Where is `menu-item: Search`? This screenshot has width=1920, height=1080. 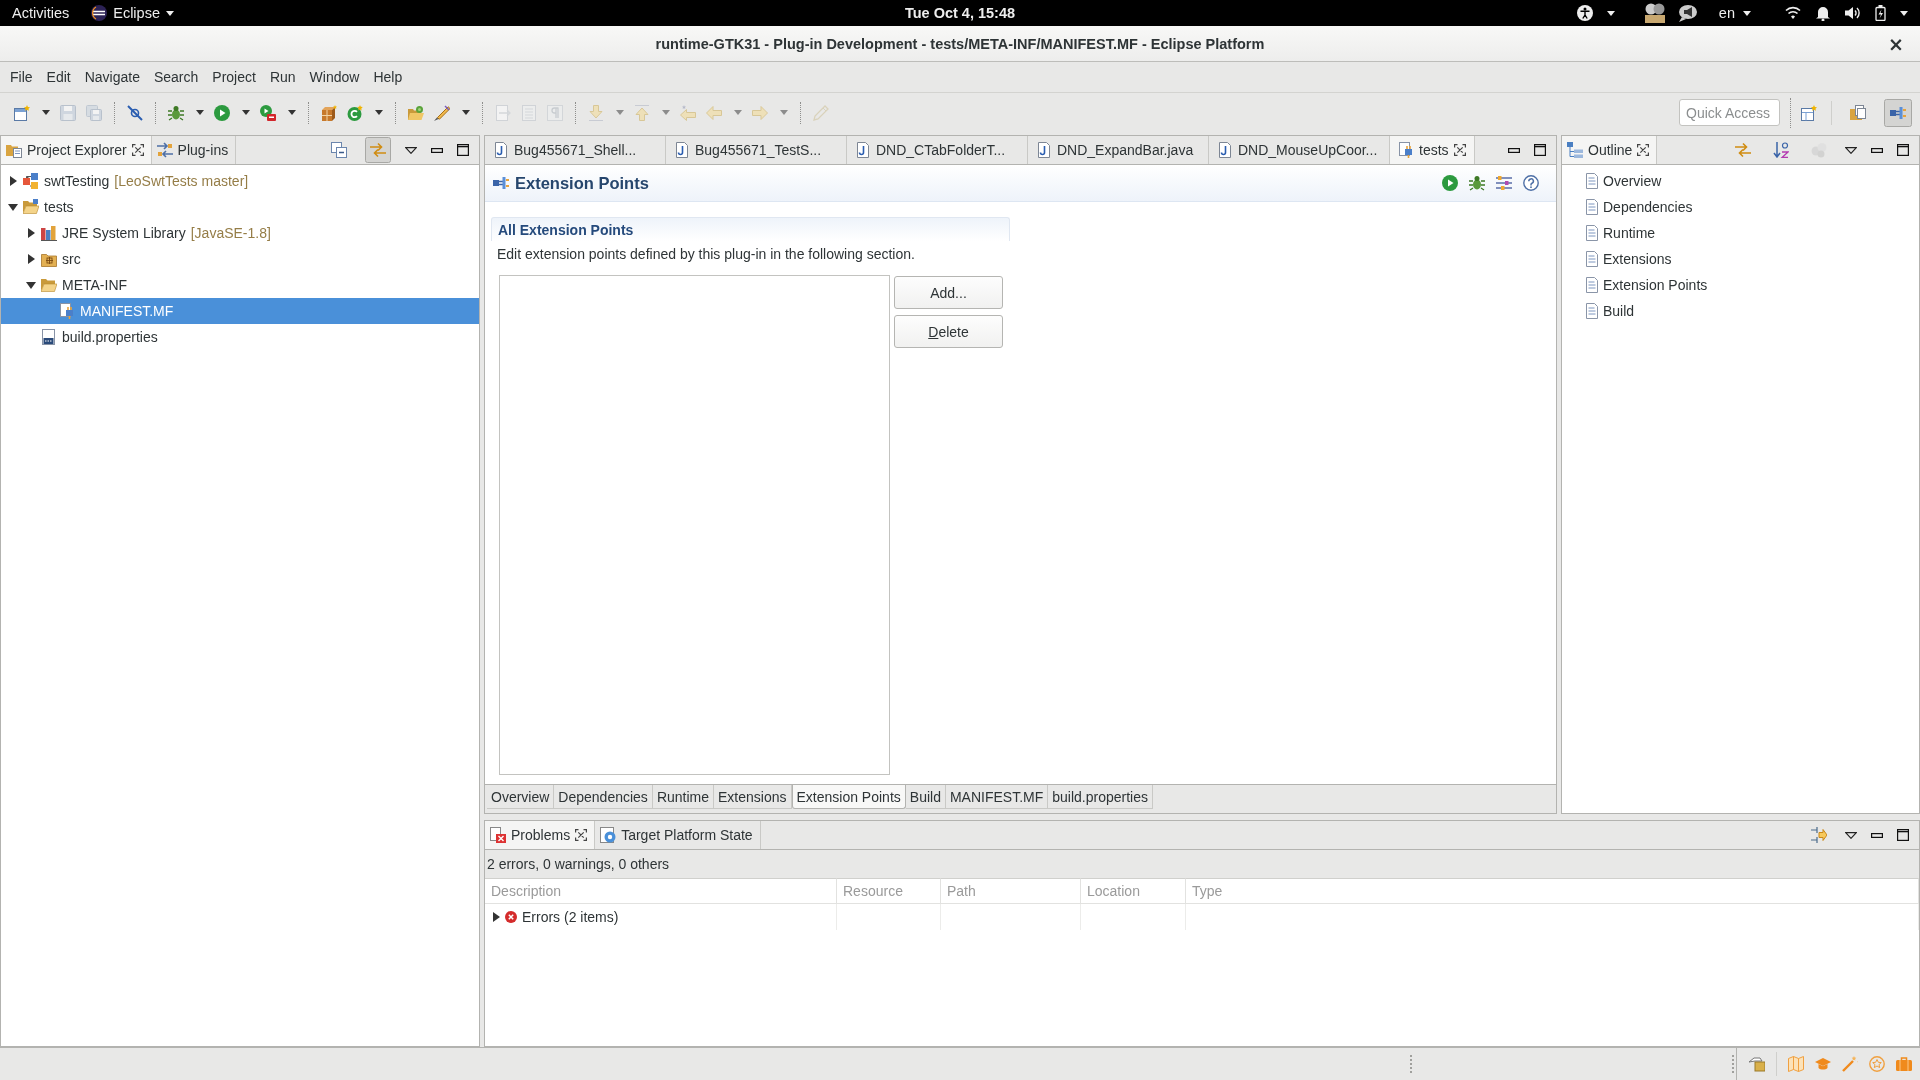 menu-item: Search is located at coordinates (176, 77).